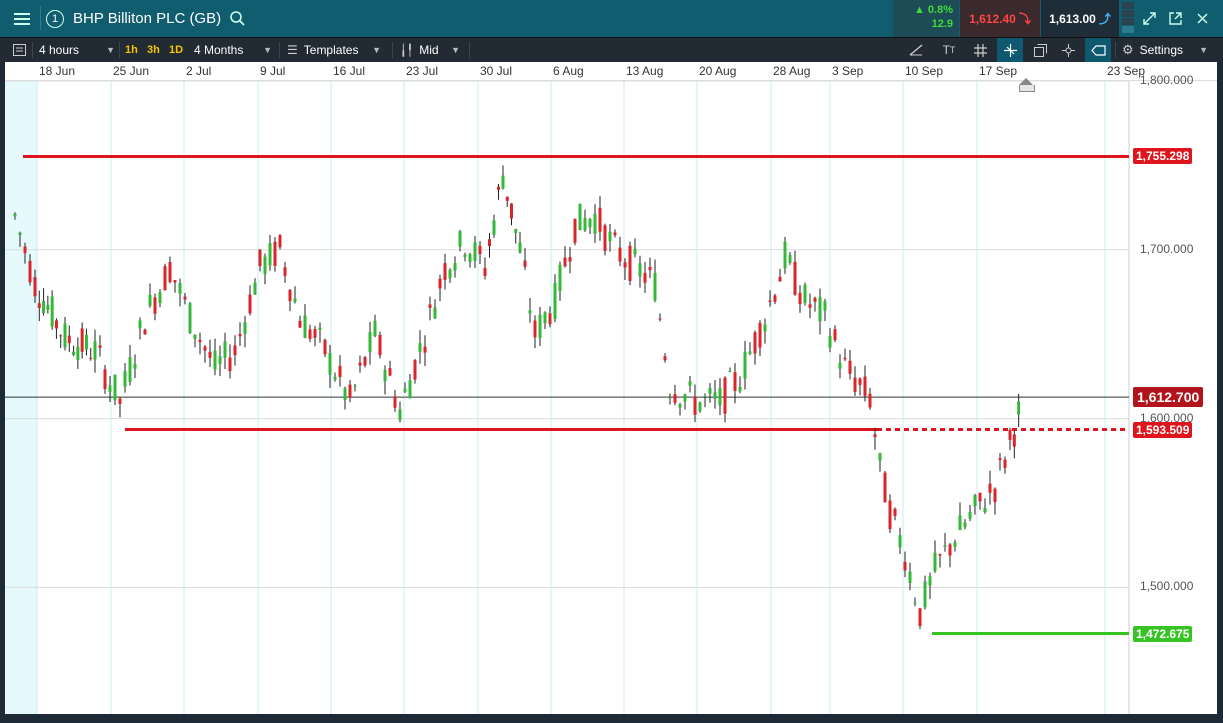 Image resolution: width=1223 pixels, height=723 pixels. I want to click on time-tick-label: 18 Jun, so click(57, 71).